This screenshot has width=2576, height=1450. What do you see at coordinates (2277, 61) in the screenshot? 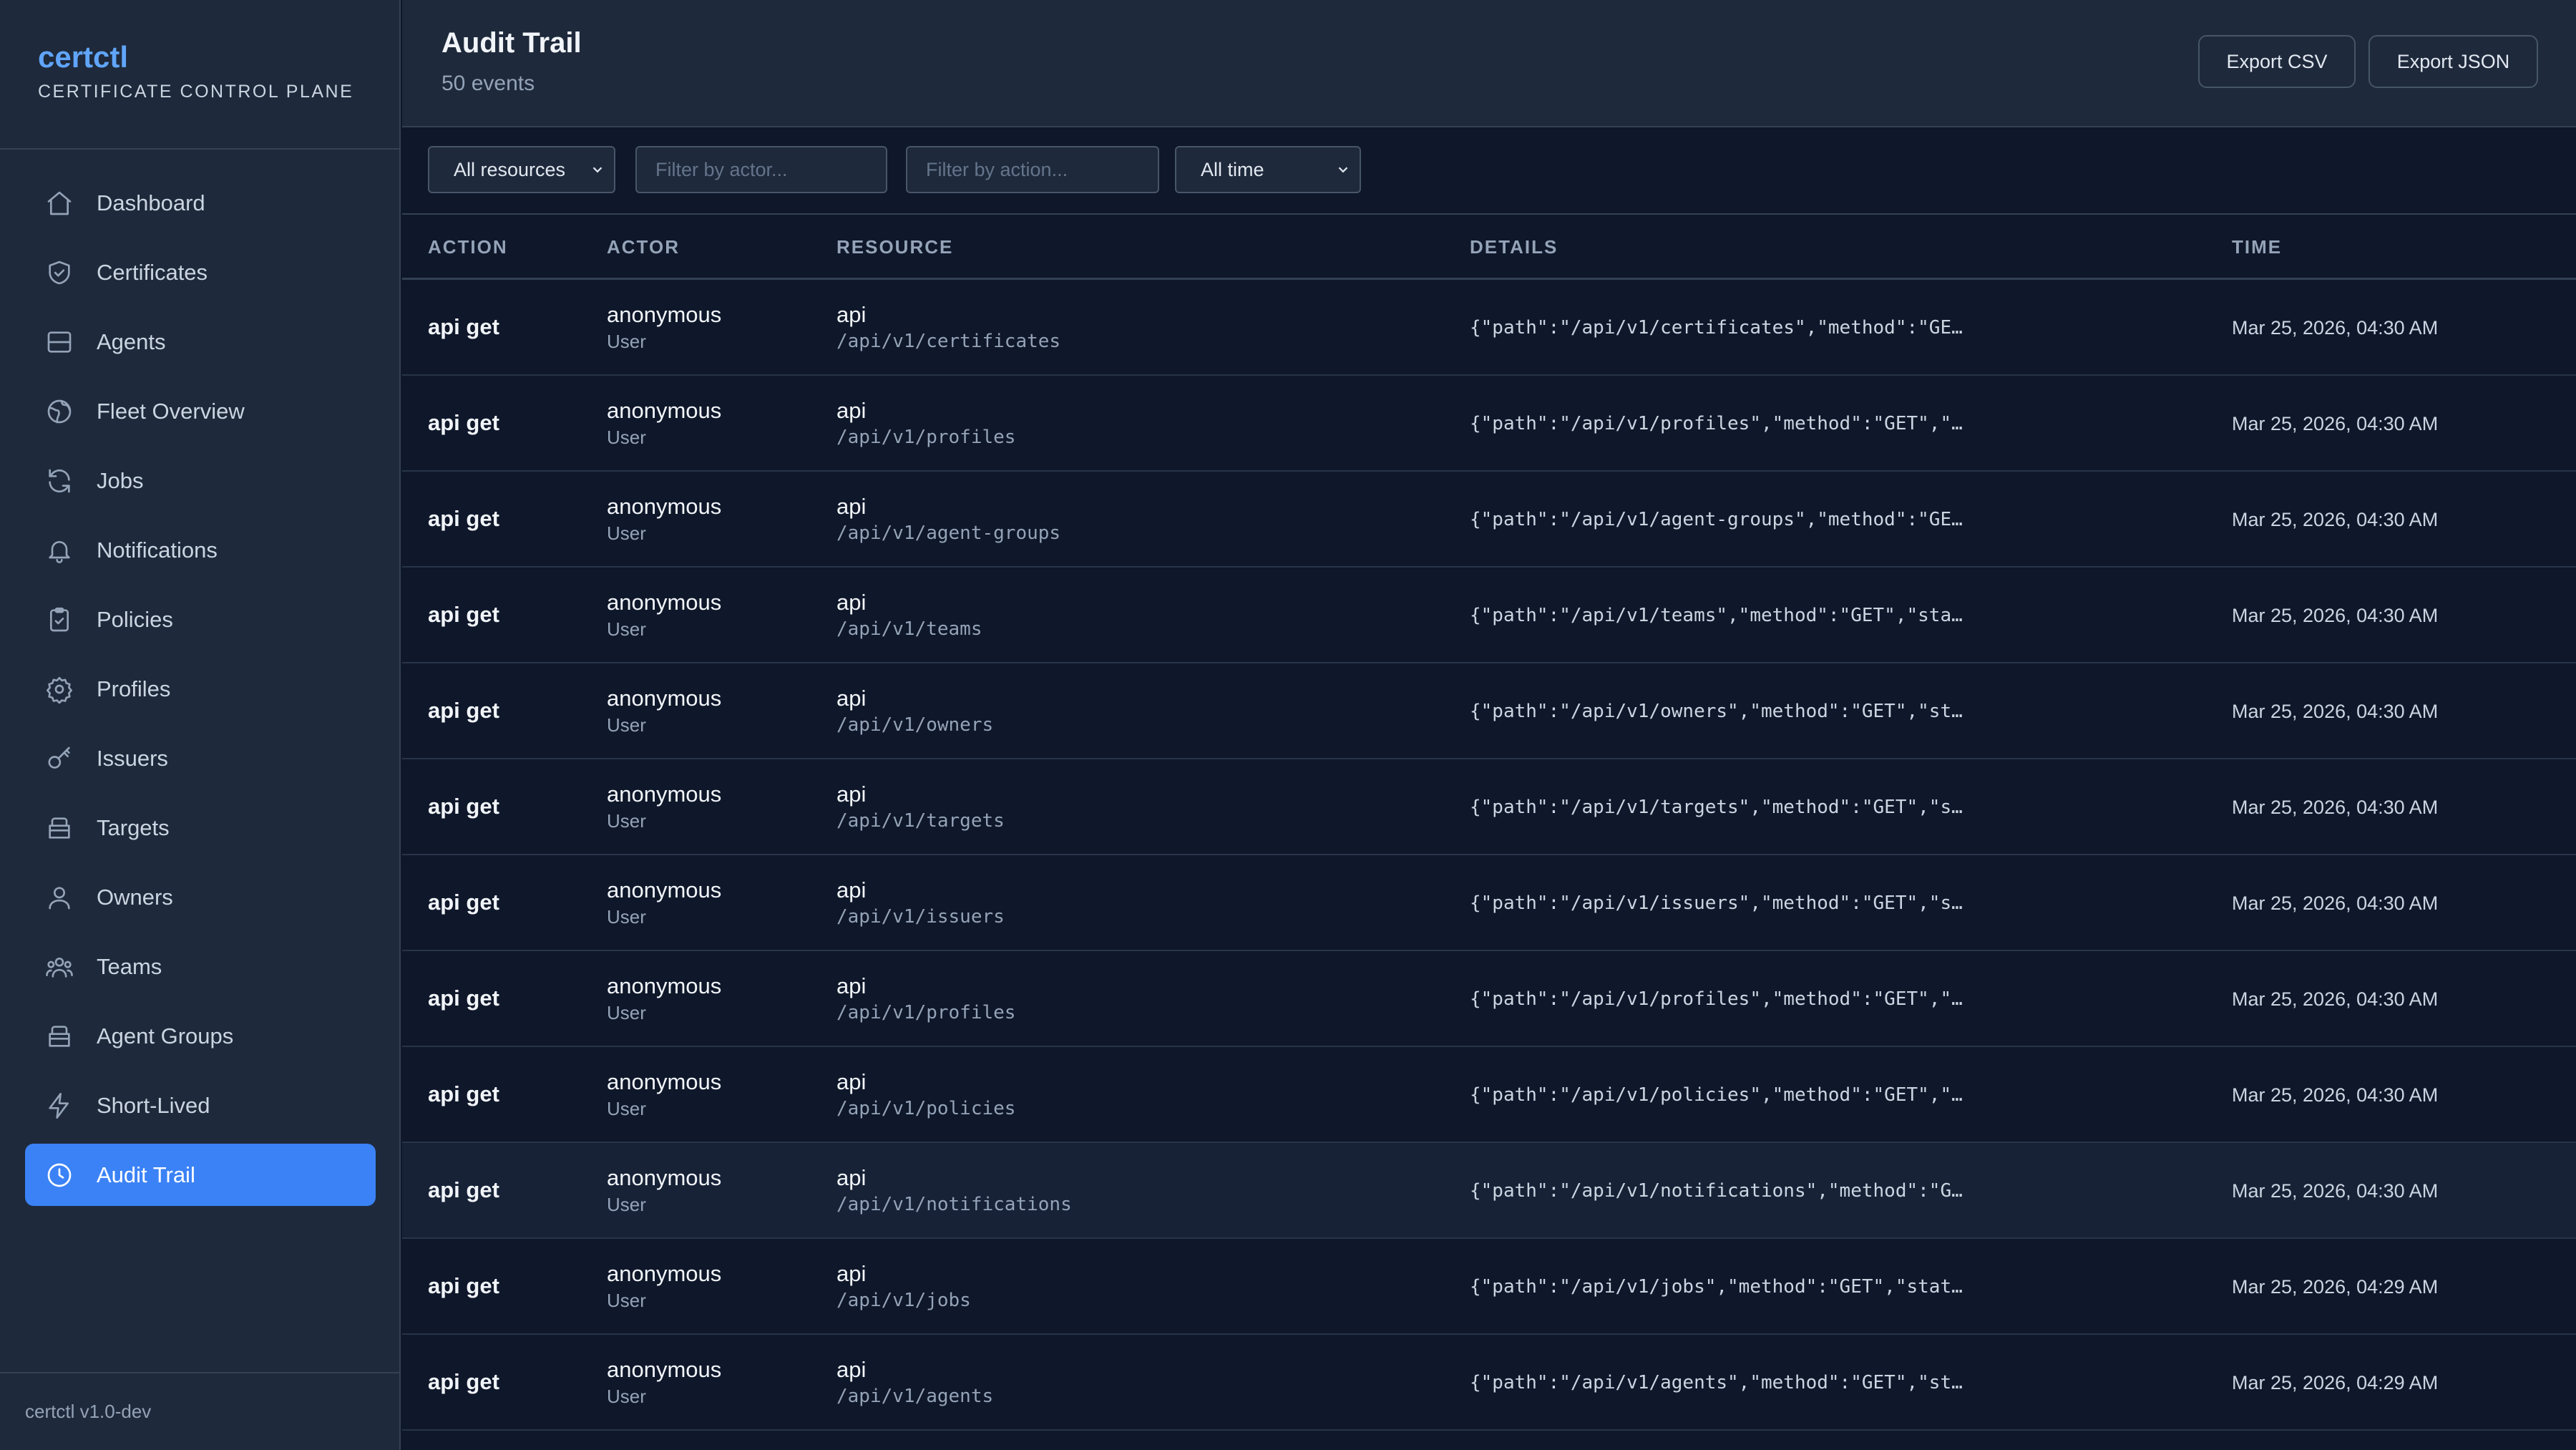
I see `export-csv-button: Export CSV` at bounding box center [2277, 61].